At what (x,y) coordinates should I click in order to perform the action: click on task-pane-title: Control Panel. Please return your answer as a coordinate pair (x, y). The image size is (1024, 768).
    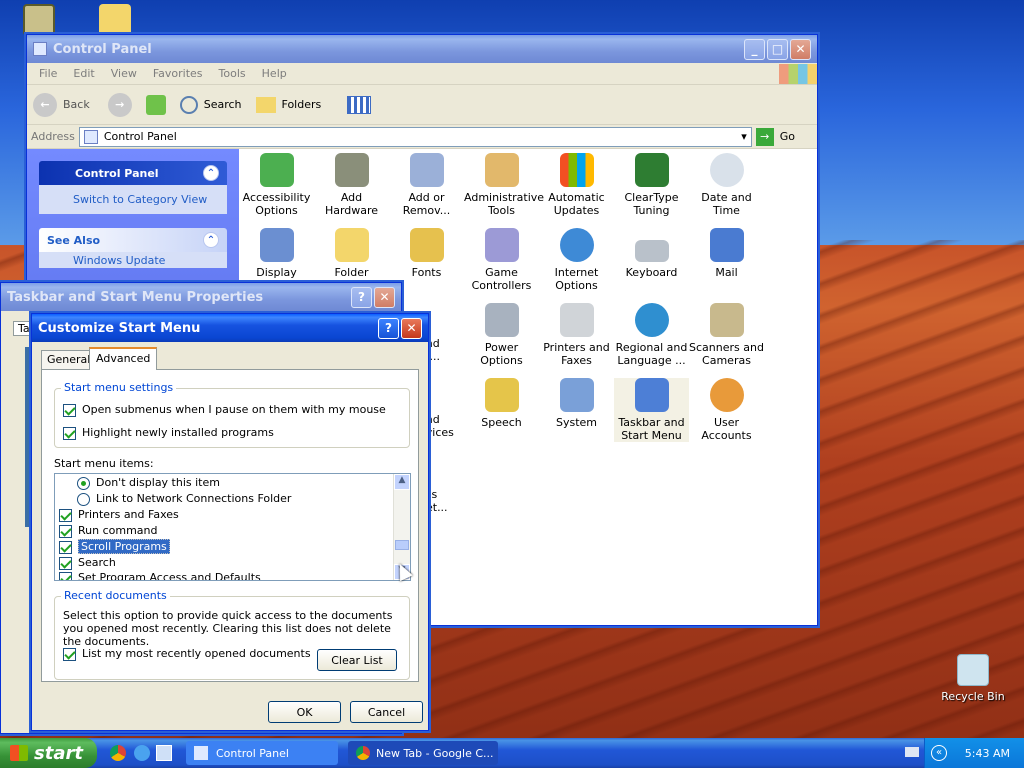
    Looking at the image, I should click on (117, 173).